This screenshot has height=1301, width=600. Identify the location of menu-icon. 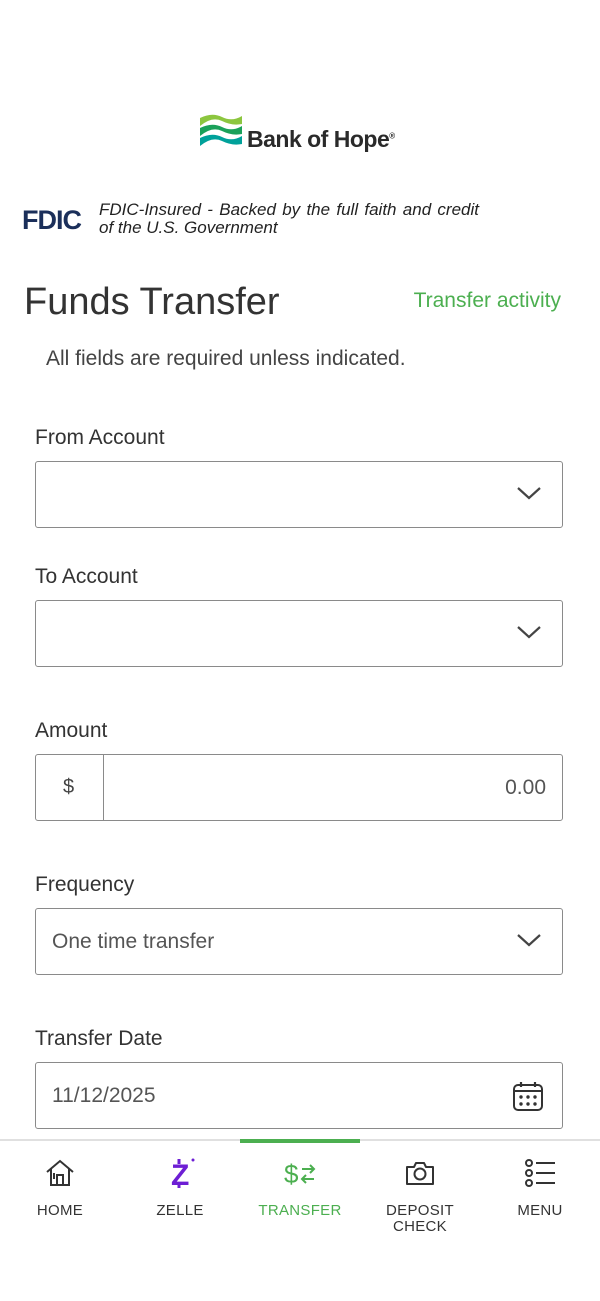
(540, 1173).